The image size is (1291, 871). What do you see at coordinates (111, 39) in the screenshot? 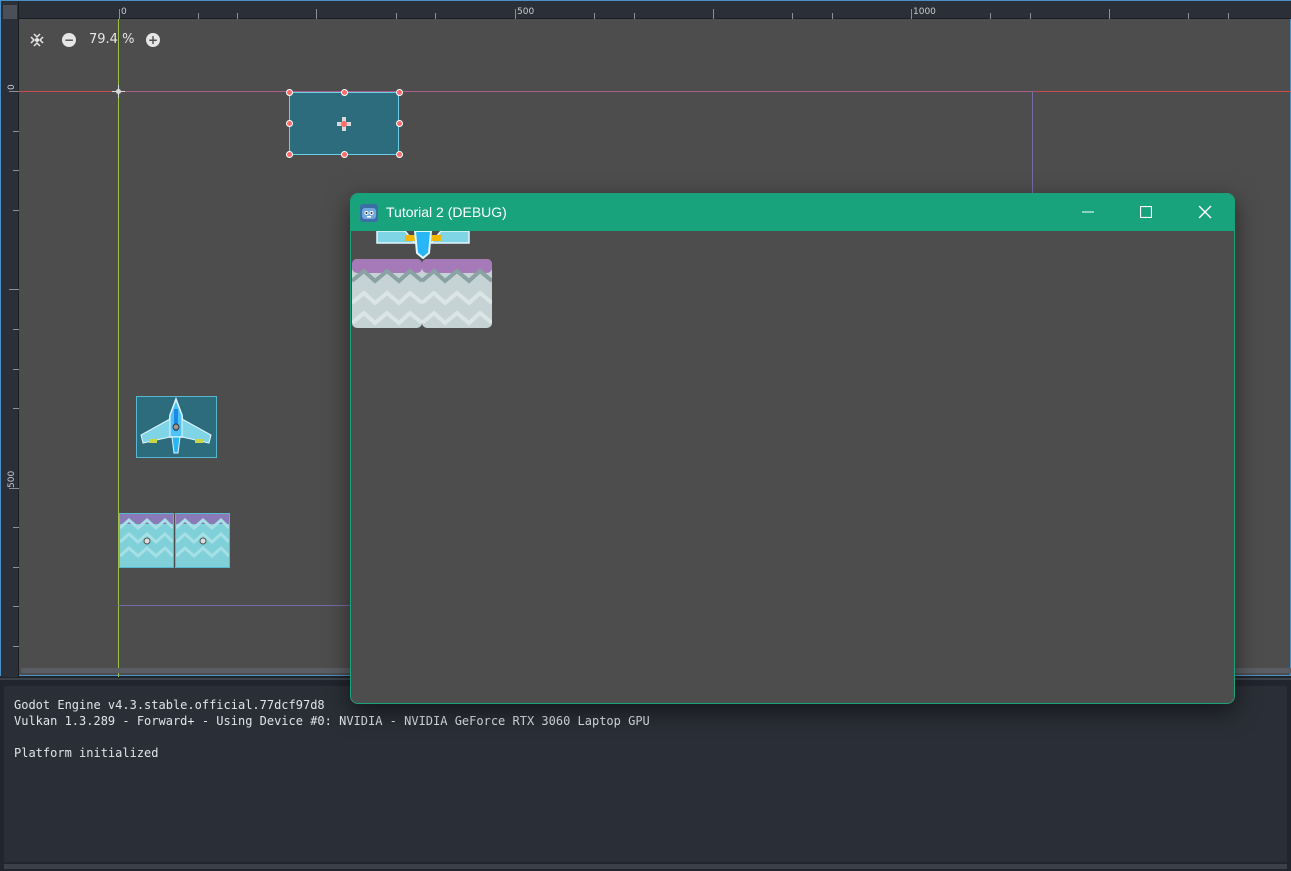
I see `zoom-level-button: 79.4 %` at bounding box center [111, 39].